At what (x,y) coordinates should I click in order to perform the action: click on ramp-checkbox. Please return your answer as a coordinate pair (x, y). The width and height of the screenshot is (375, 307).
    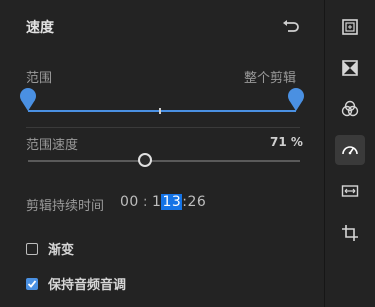
    Looking at the image, I should click on (32, 248).